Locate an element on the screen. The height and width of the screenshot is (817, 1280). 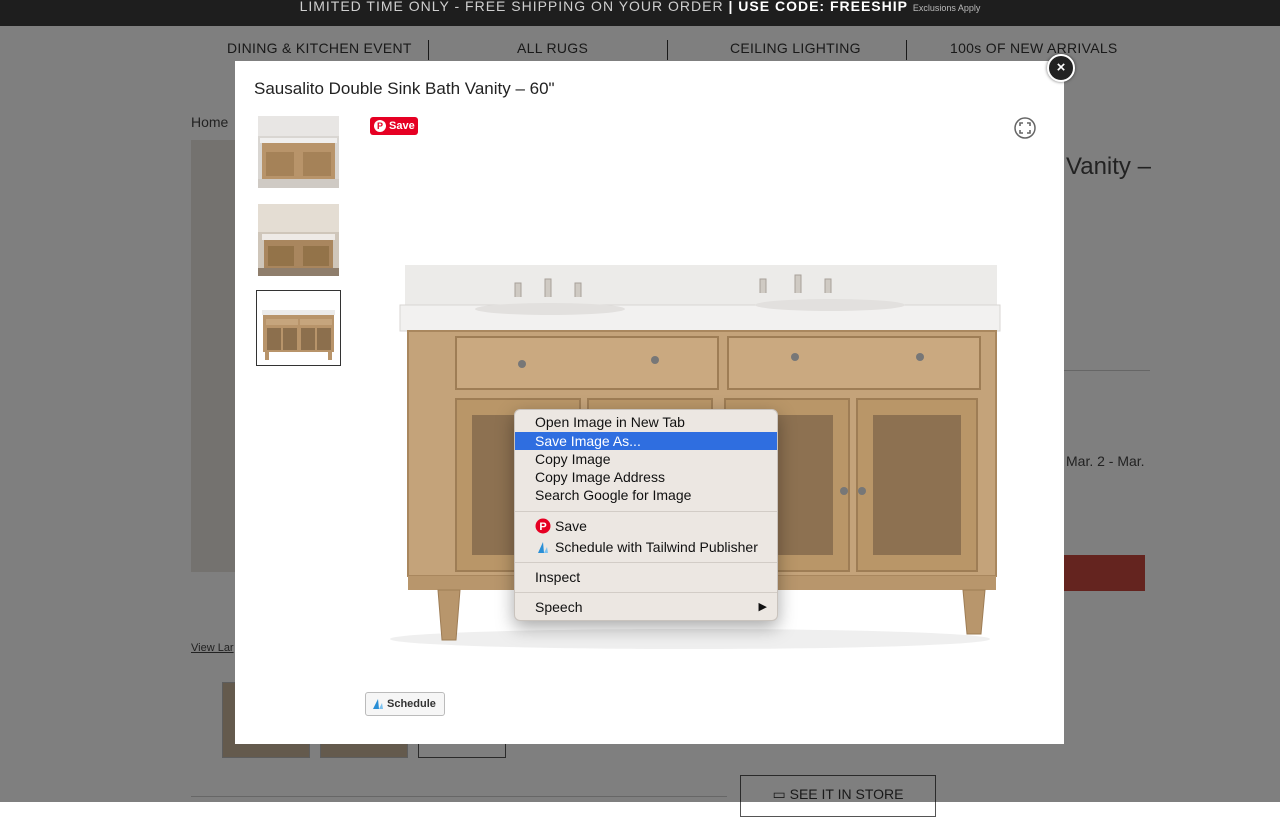
promo-code: | USE CODE: FREESHIP is located at coordinates (818, 7).